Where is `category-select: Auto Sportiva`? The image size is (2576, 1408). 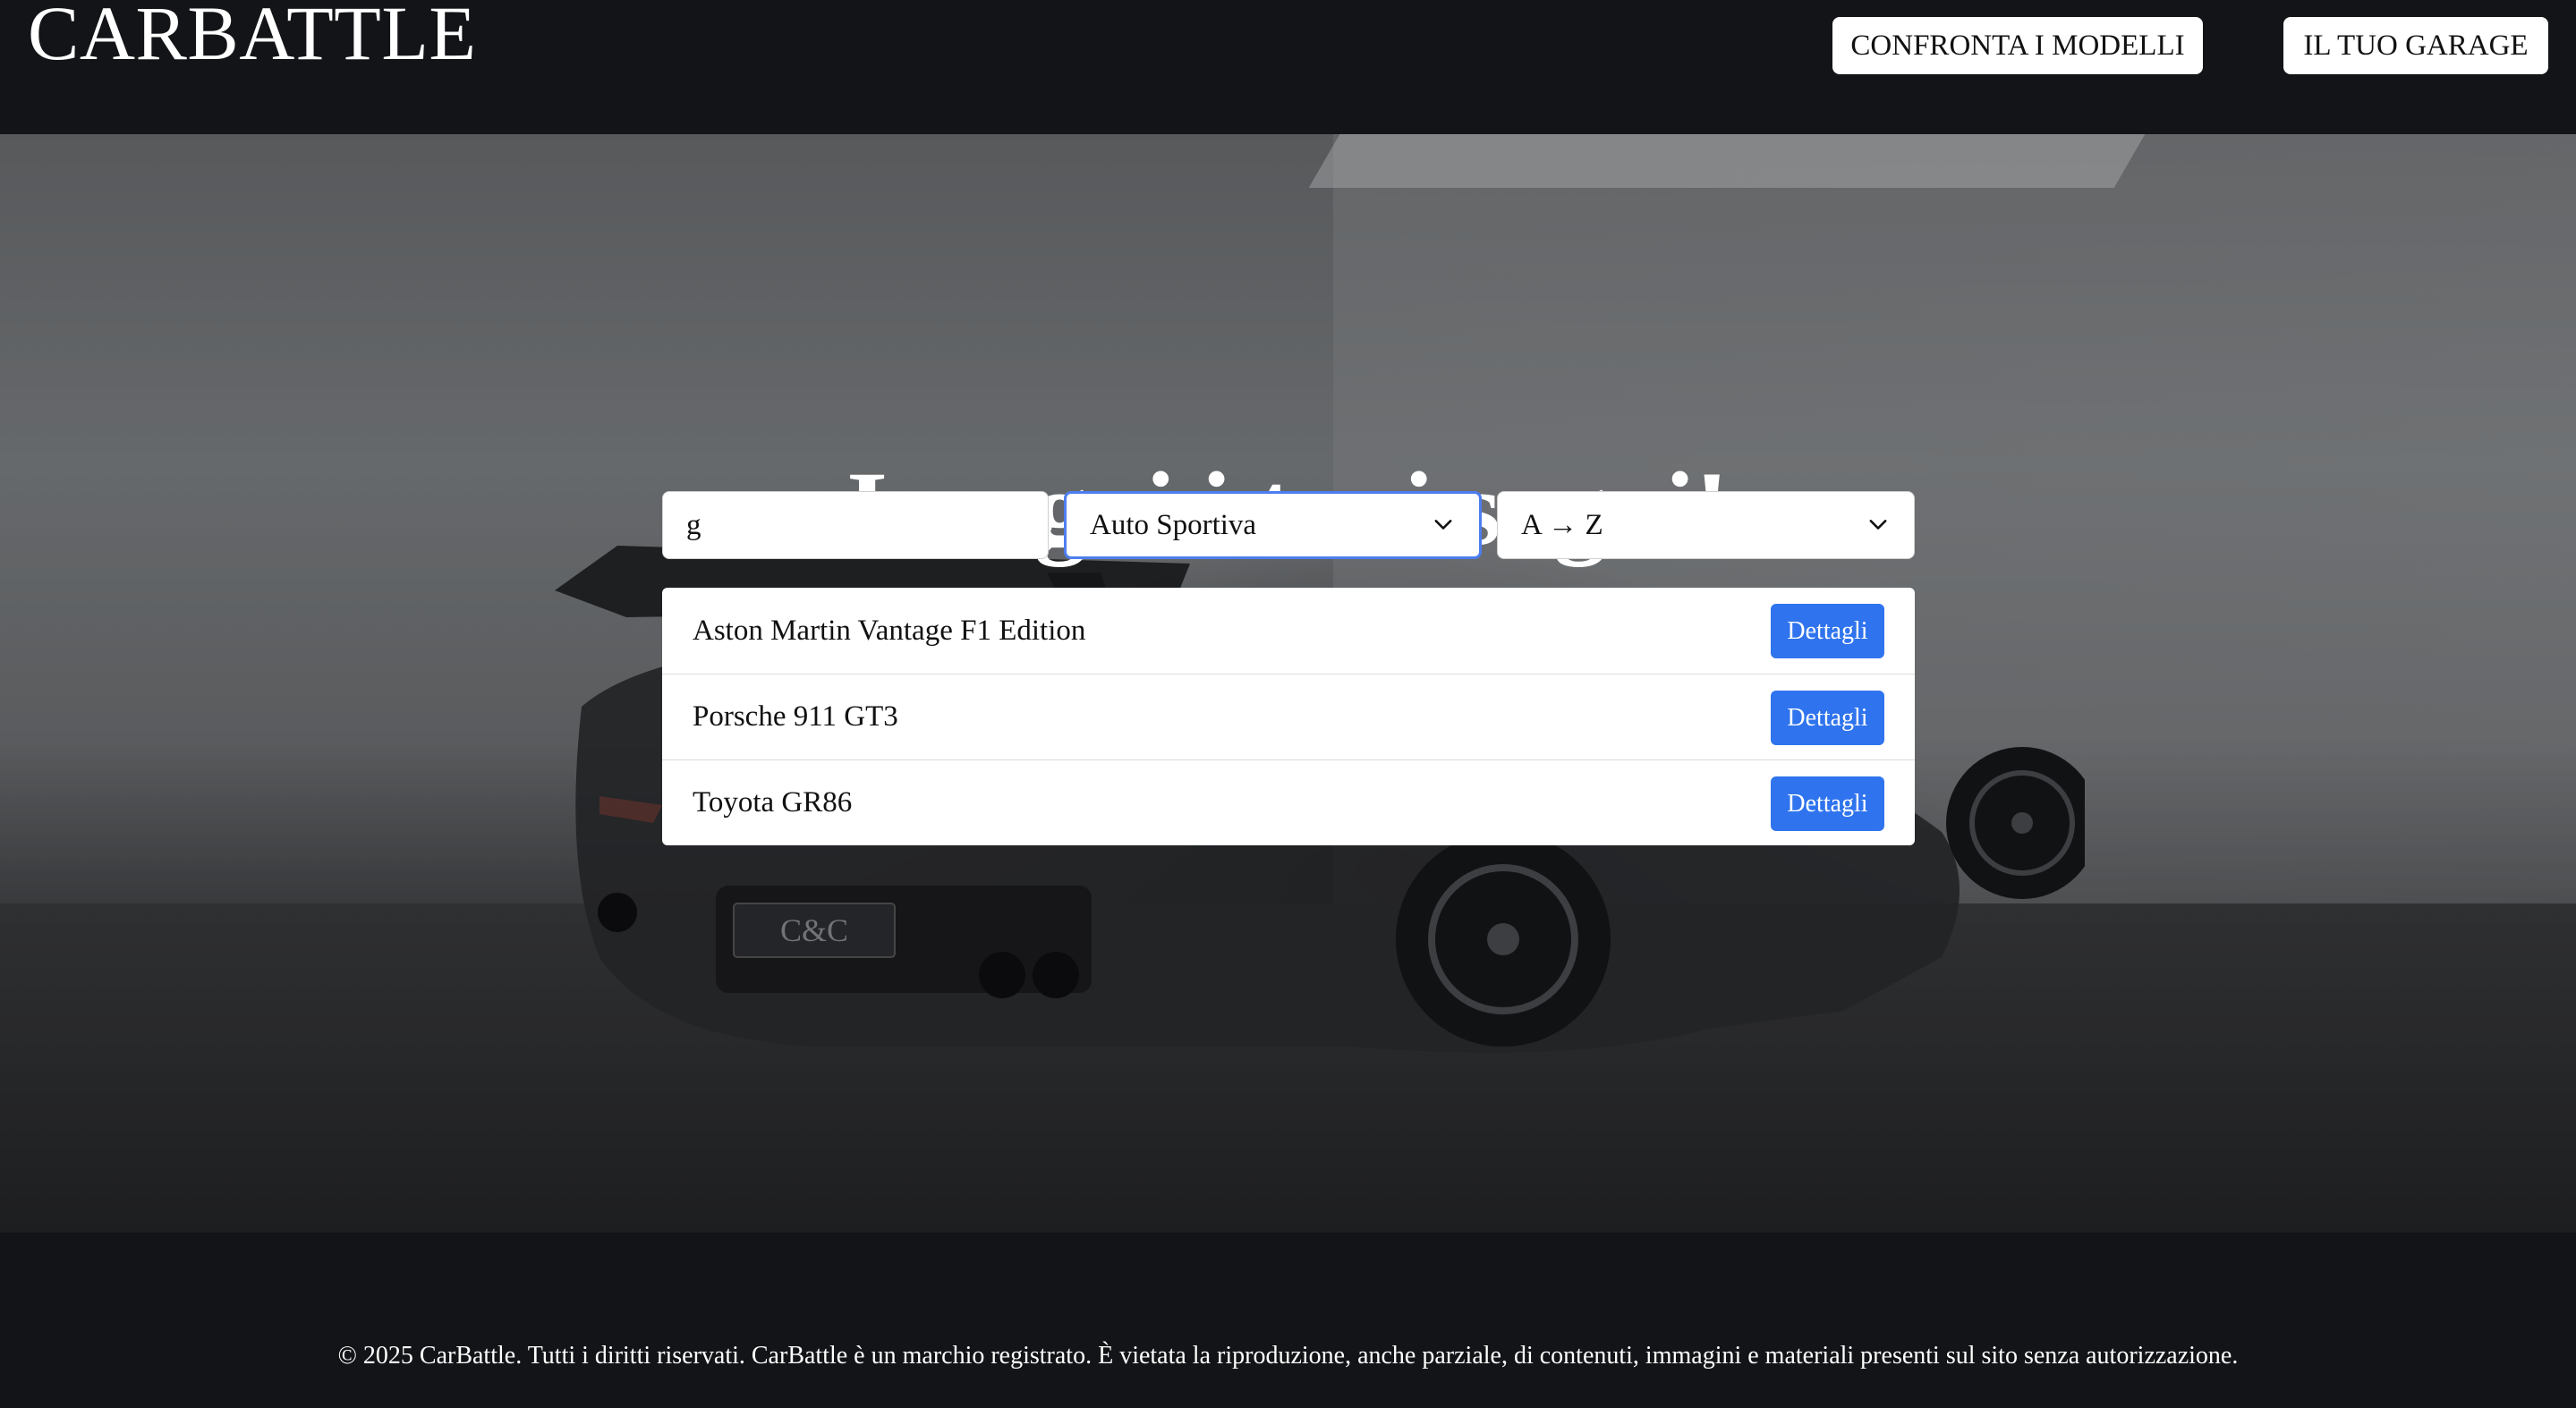 category-select: Auto Sportiva is located at coordinates (1273, 525).